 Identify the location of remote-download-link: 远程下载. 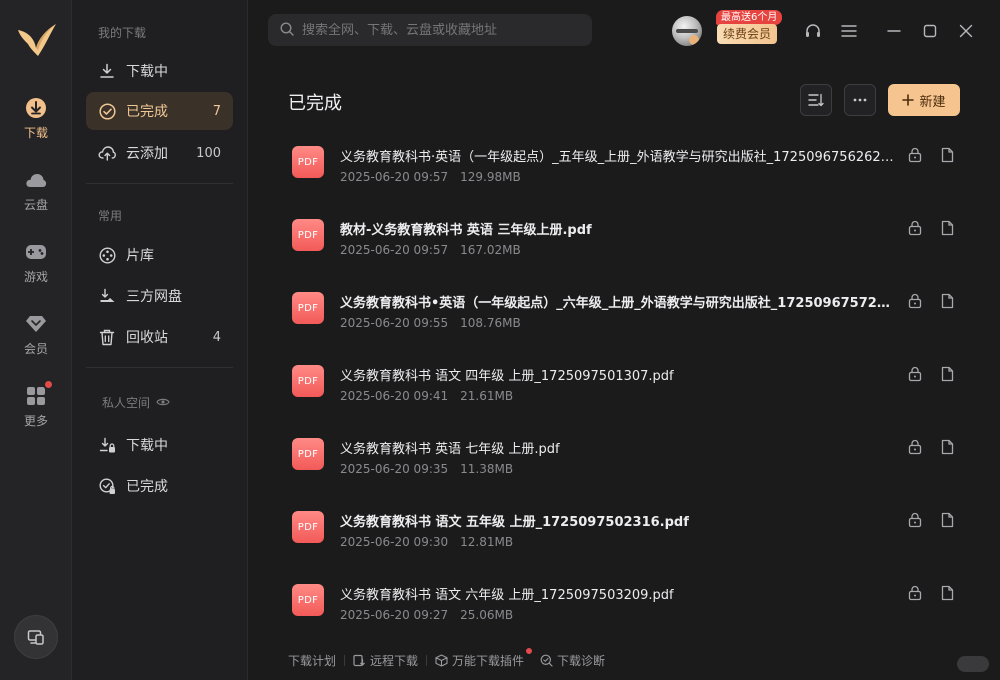
(385, 660).